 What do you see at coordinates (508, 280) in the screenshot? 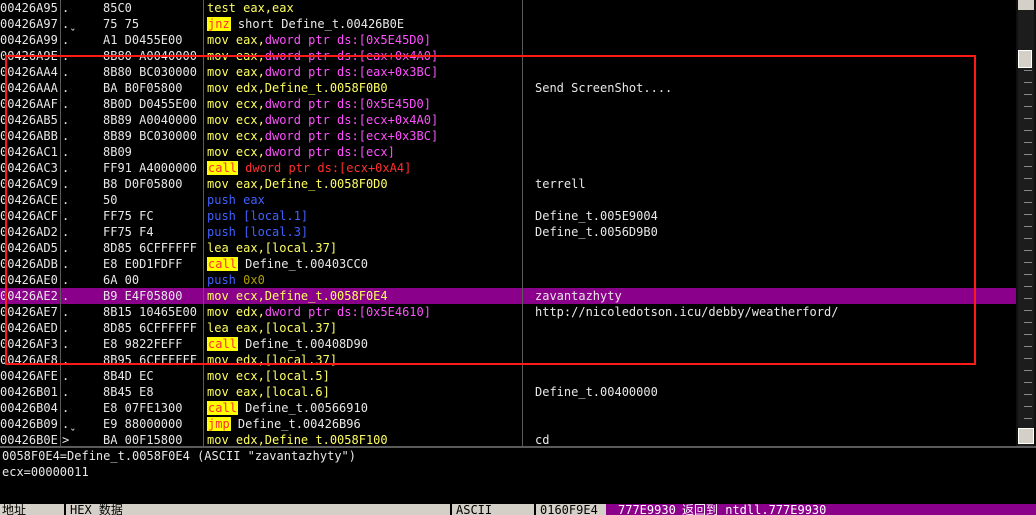
I see `disasm-row: 00426AE0. 6A 00 push 0x0` at bounding box center [508, 280].